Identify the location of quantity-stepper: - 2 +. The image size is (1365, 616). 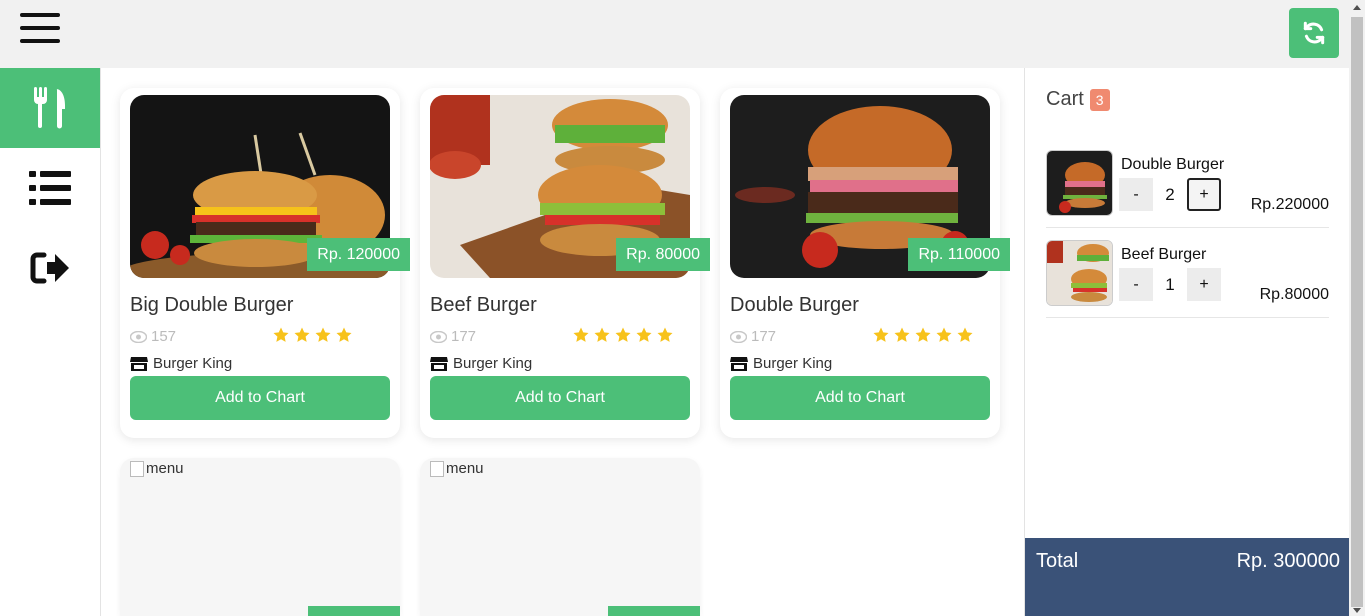
(1170, 194).